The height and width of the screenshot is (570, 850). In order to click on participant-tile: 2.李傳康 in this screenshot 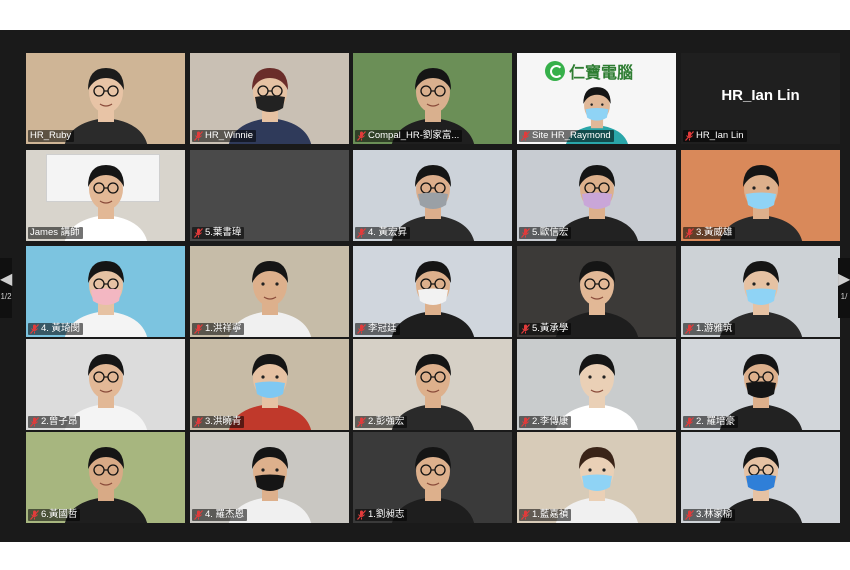, I will do `click(596, 384)`.